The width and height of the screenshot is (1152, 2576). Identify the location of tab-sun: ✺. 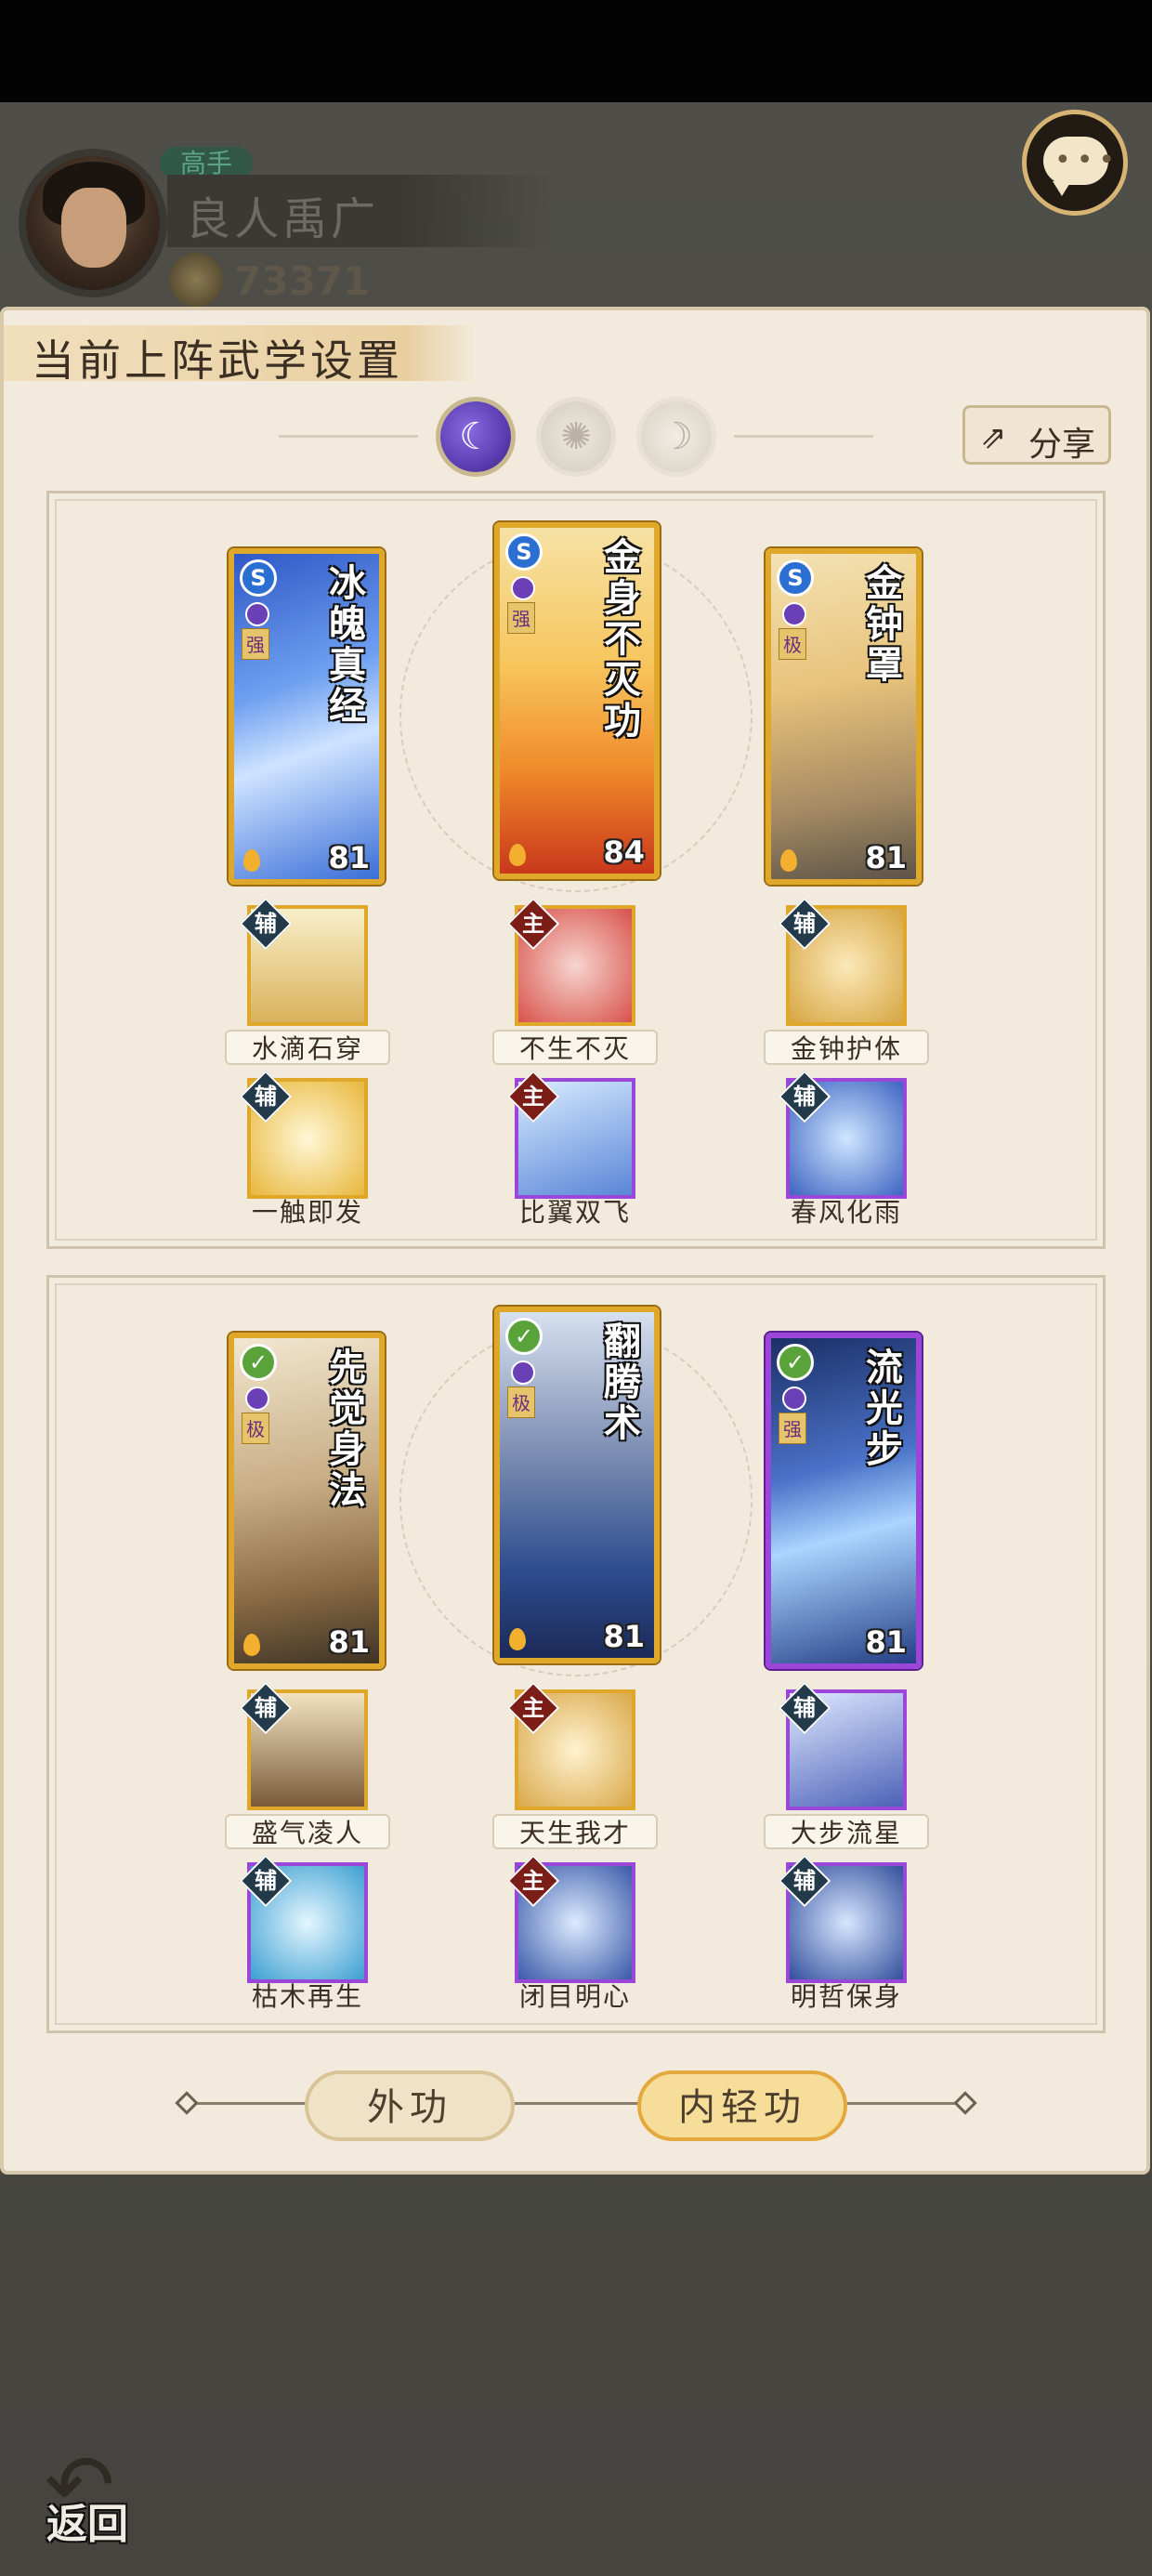
(576, 436).